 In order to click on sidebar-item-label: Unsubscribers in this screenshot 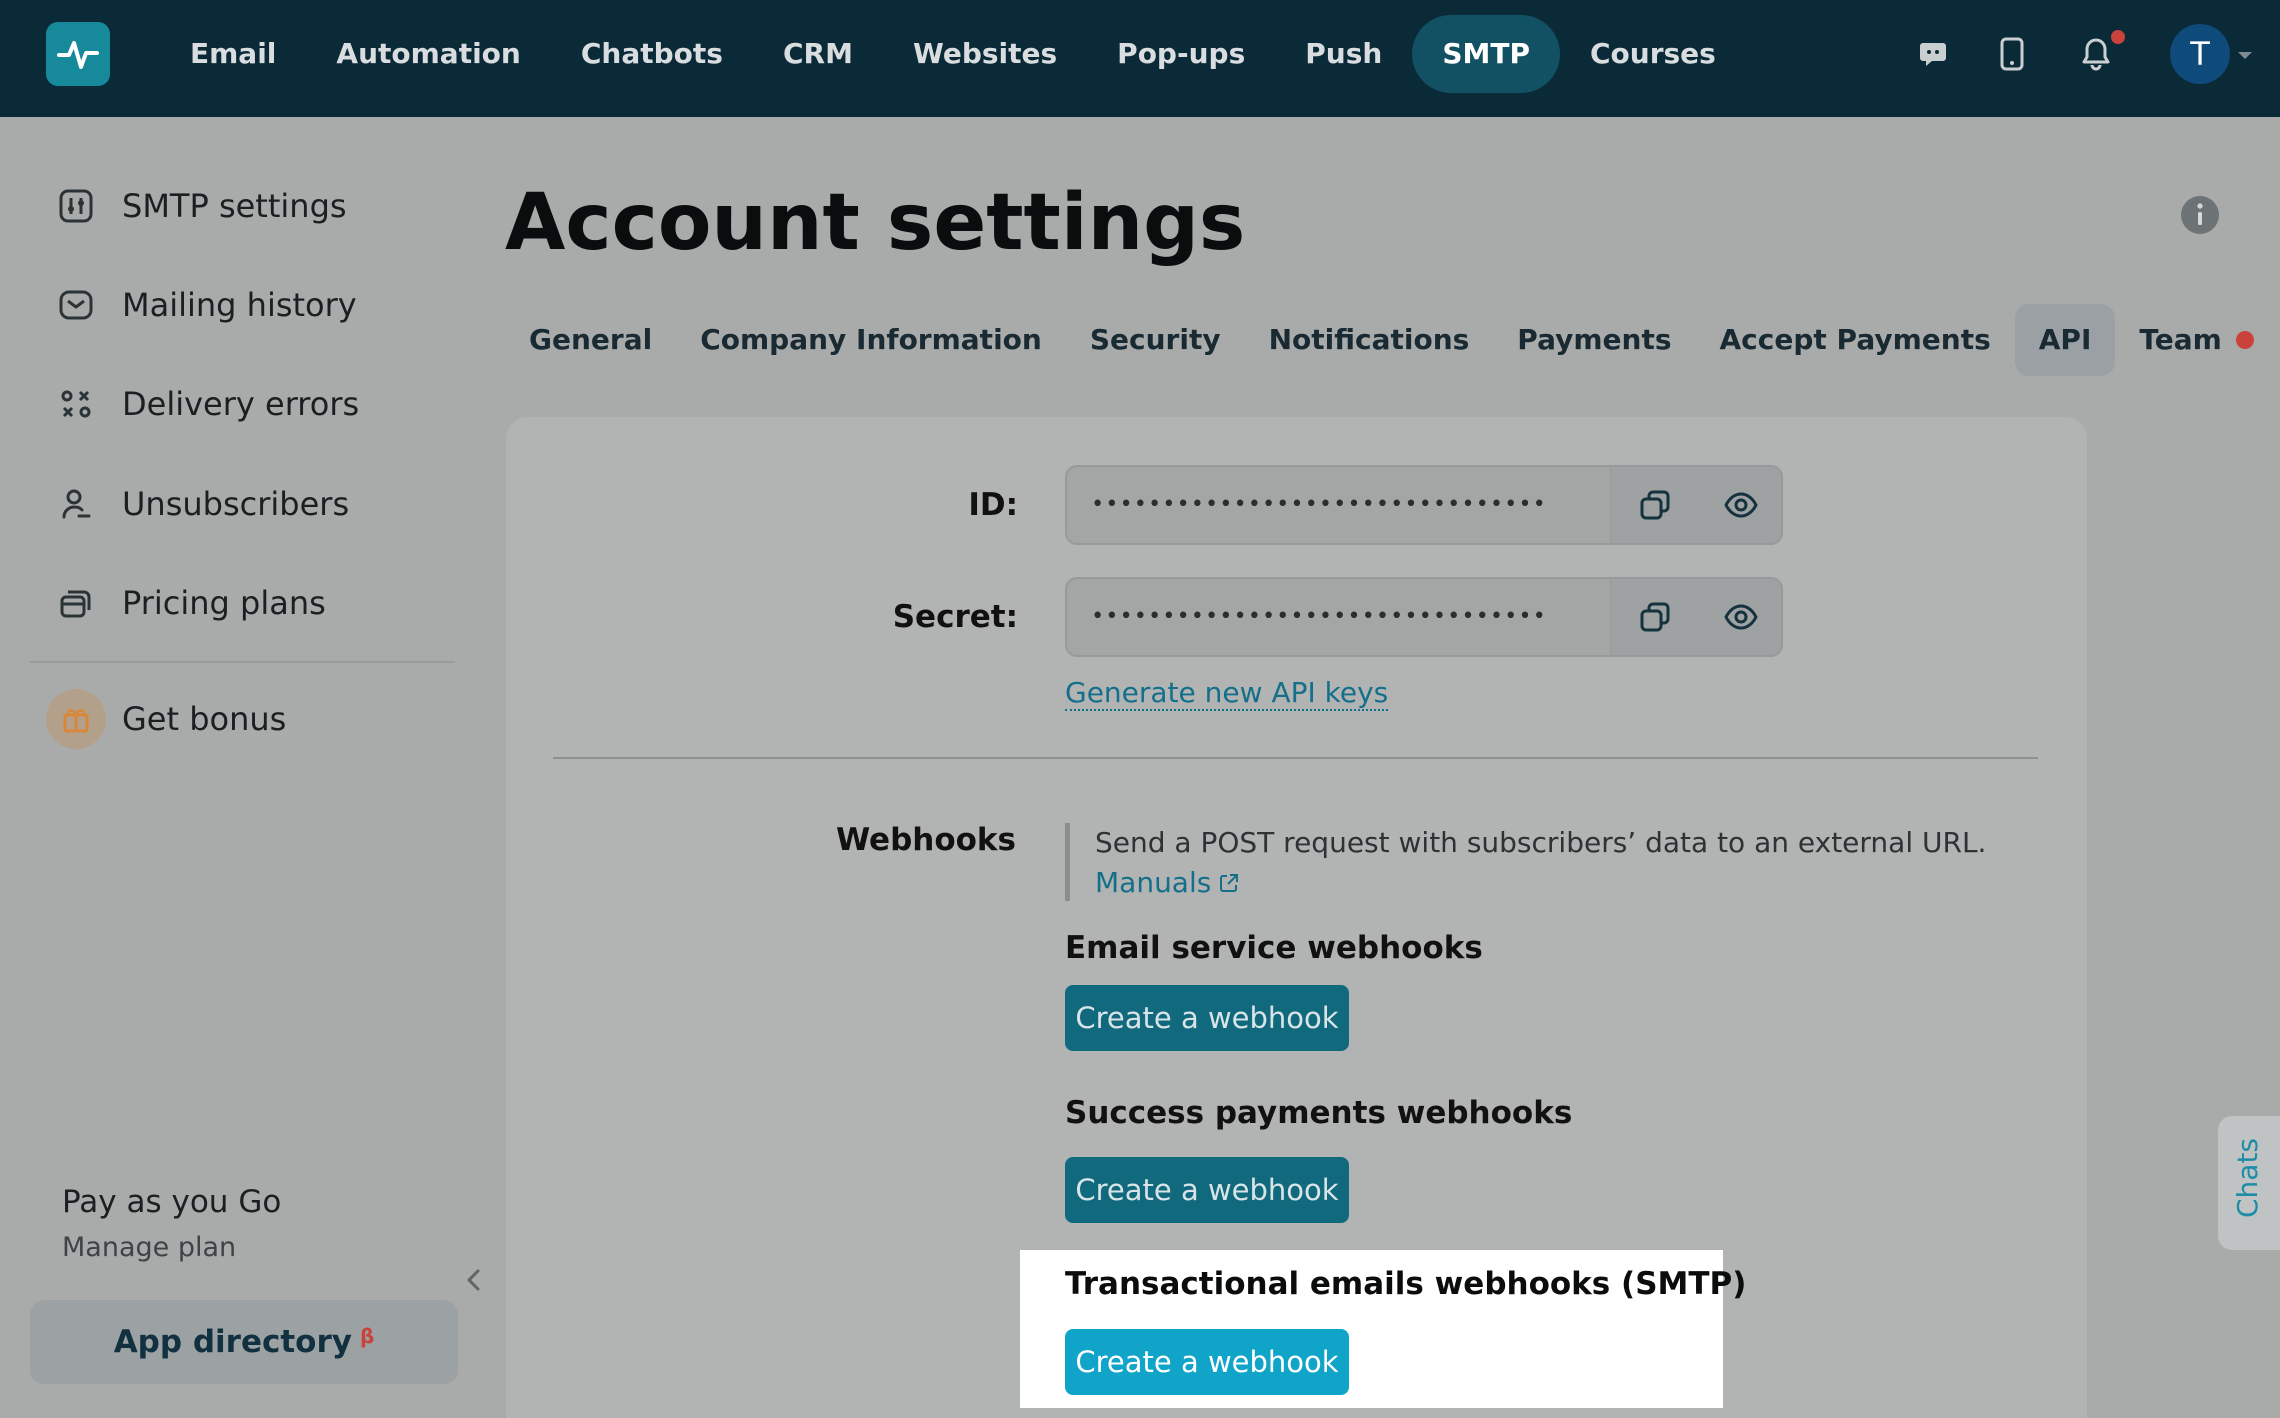, I will do `click(236, 504)`.